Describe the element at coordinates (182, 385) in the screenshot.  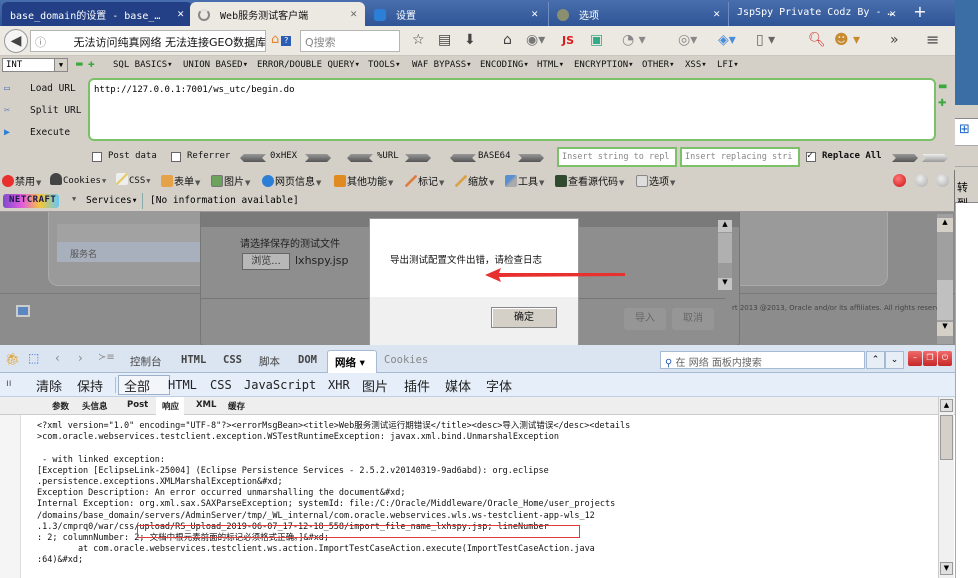
I see `filter-html: HTML` at that location.